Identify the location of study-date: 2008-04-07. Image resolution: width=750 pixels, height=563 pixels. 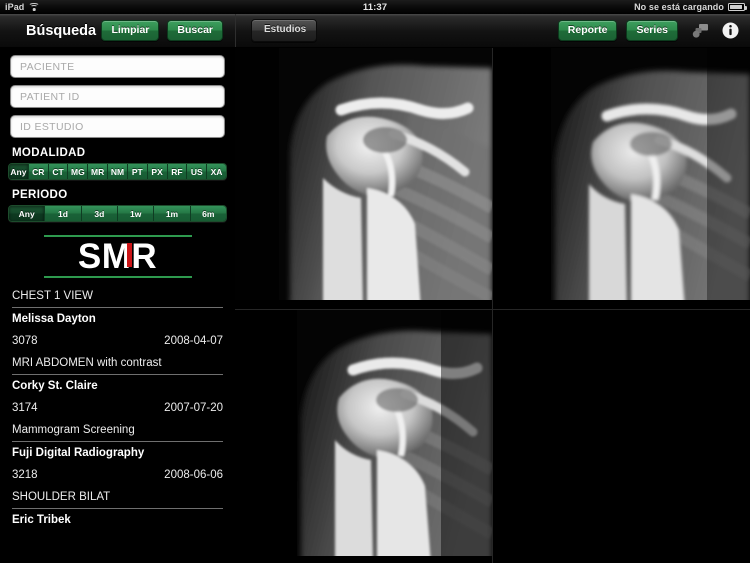
(193, 340).